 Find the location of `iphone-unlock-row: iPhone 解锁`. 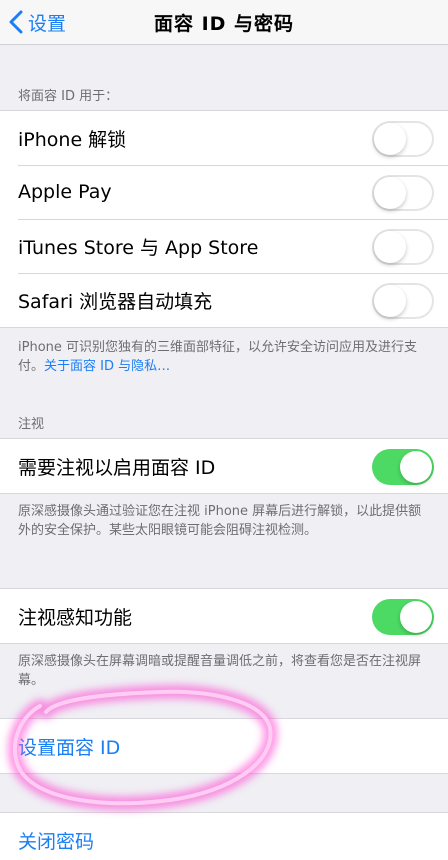

iphone-unlock-row: iPhone 解锁 is located at coordinates (224, 138).